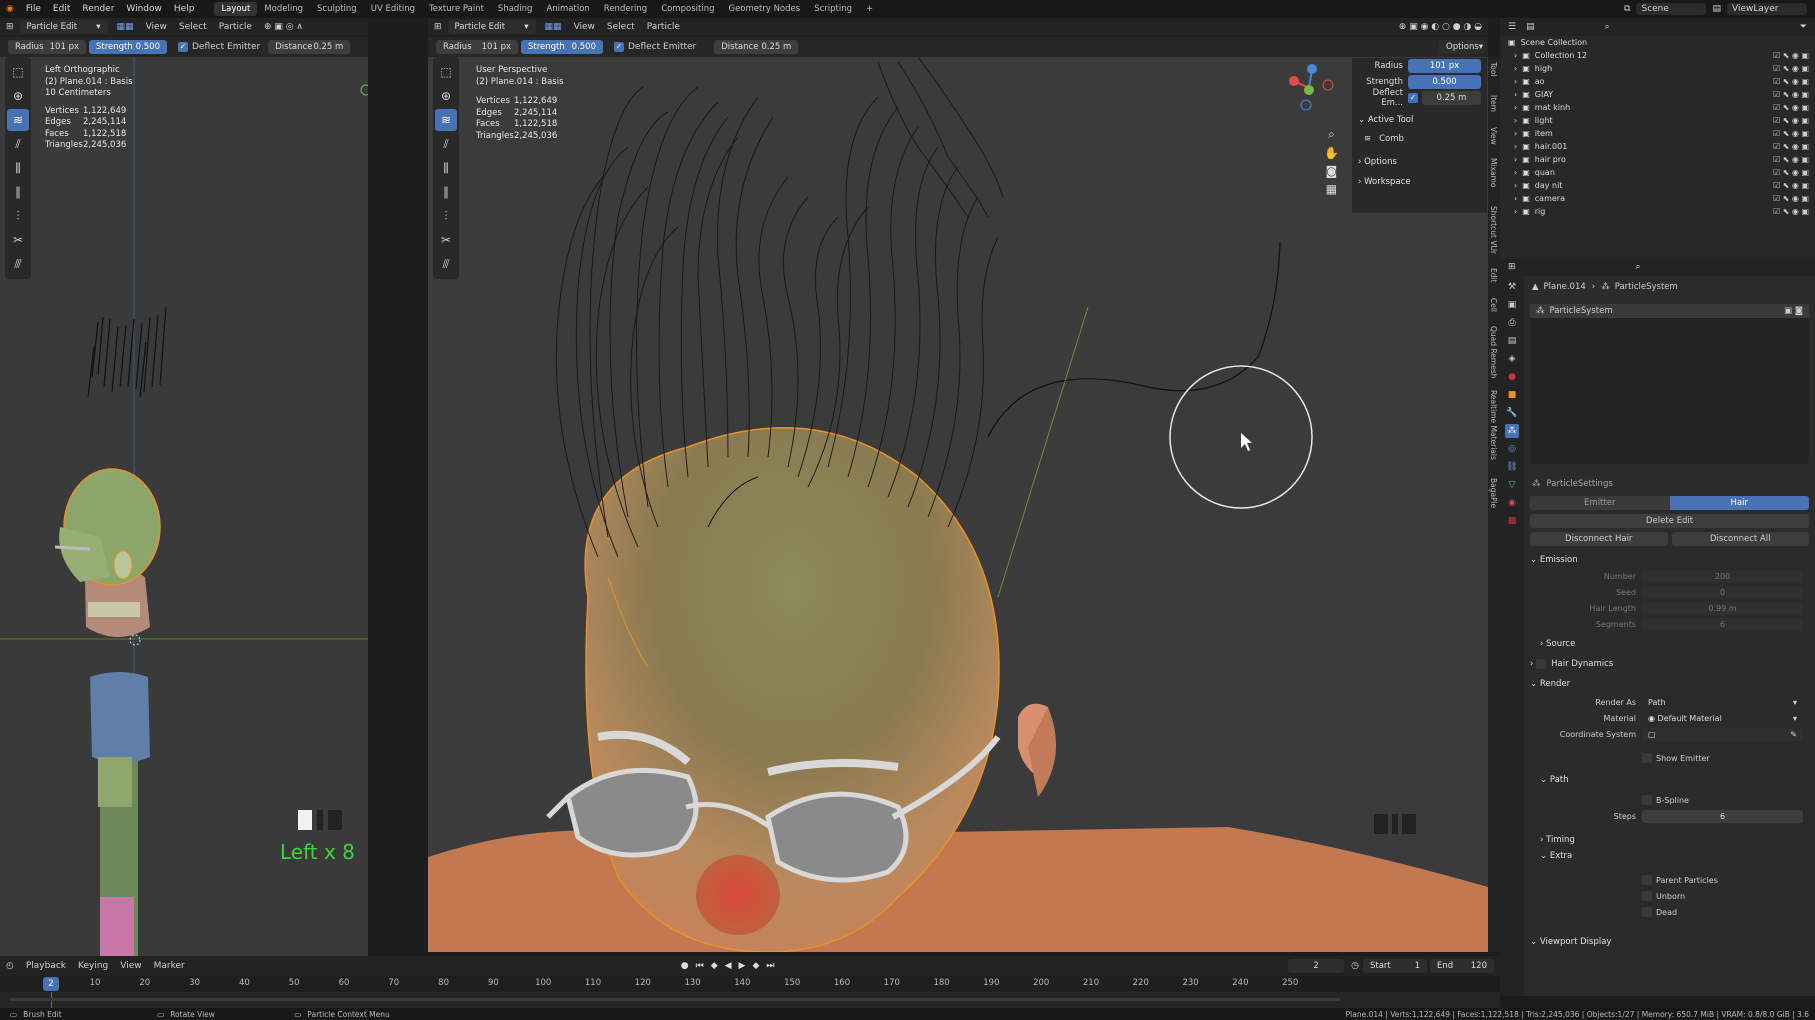 The width and height of the screenshot is (1815, 1020). What do you see at coordinates (1395, 966) in the screenshot?
I see `start-frame-field: Start 1` at bounding box center [1395, 966].